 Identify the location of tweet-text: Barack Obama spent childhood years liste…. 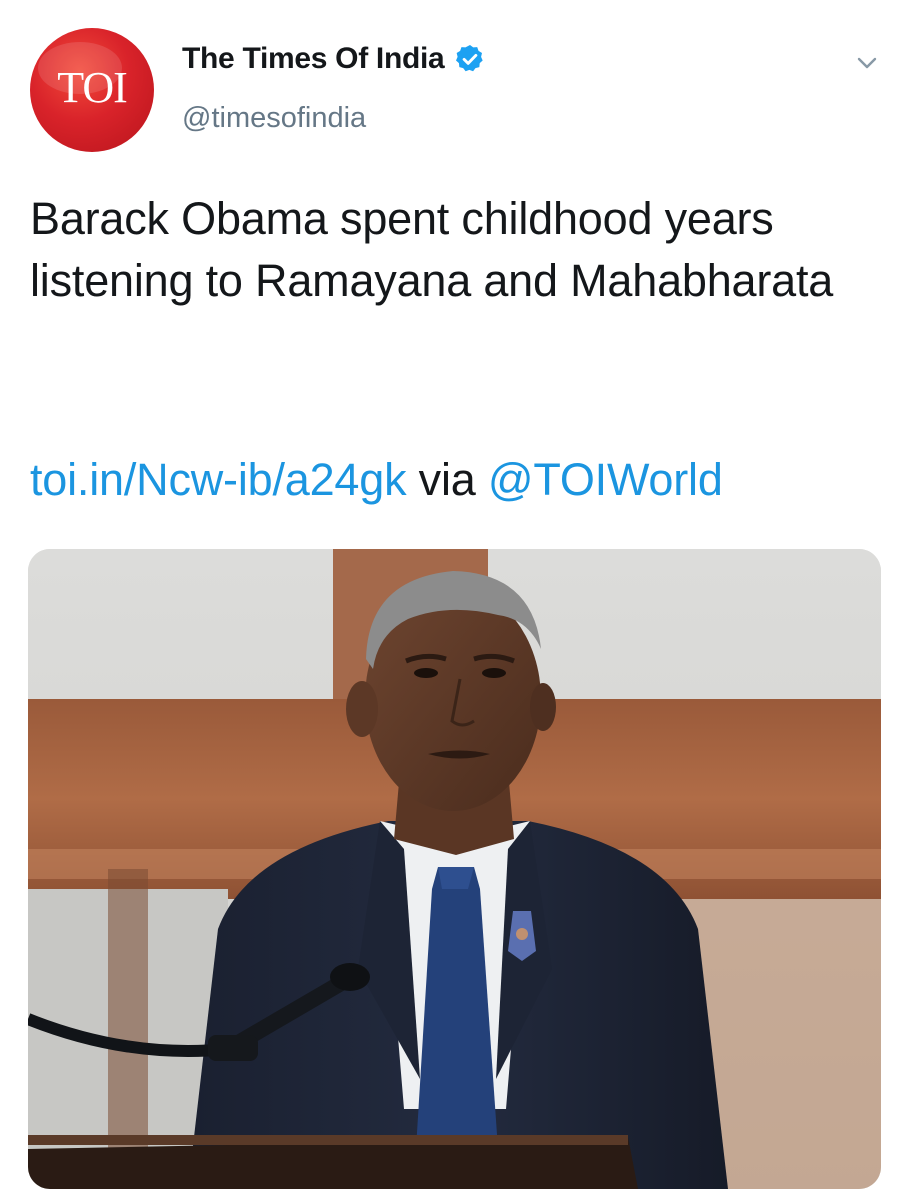
(432, 249).